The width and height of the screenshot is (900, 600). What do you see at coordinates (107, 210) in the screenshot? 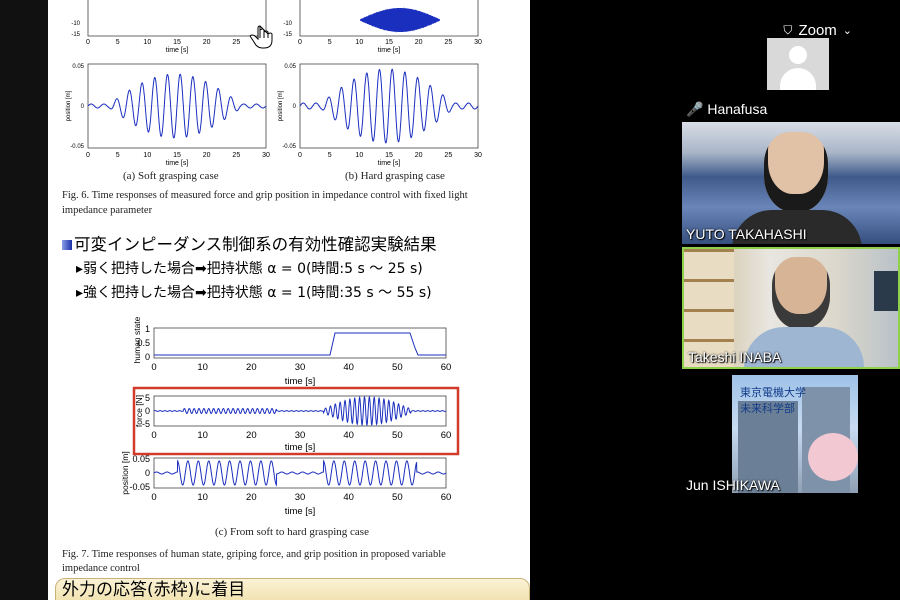
I see `fig6-caption-line2: impedance parameter` at bounding box center [107, 210].